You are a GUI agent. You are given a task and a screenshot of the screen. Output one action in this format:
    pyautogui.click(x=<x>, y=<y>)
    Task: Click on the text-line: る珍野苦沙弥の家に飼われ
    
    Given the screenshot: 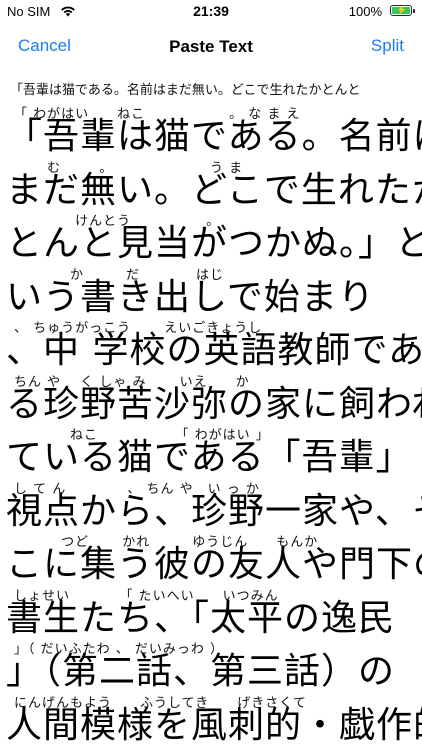 What is the action you would take?
    pyautogui.click(x=214, y=404)
    